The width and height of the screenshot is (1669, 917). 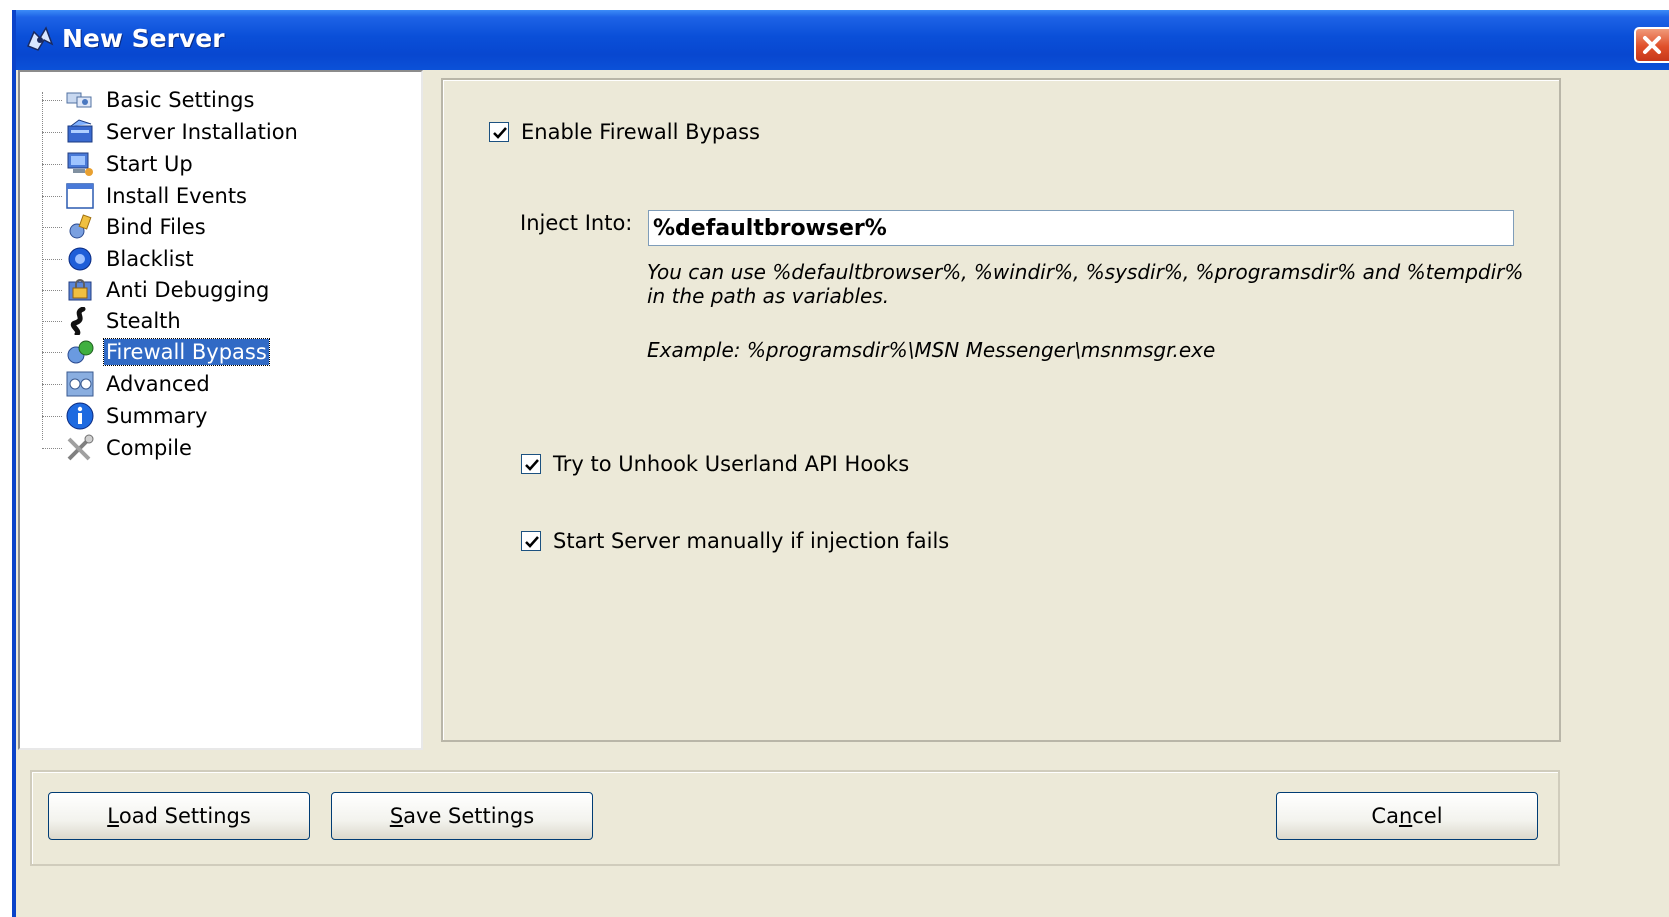 I want to click on button-label: oad Settings, so click(x=184, y=816).